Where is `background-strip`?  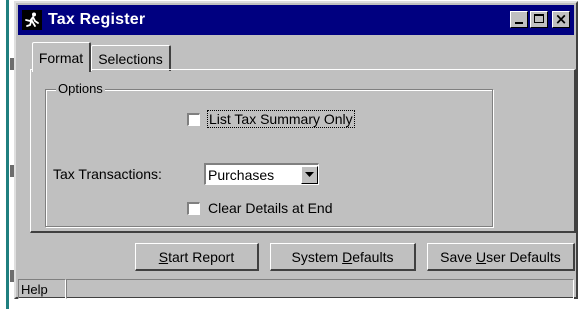
background-strip is located at coordinates (7, 154).